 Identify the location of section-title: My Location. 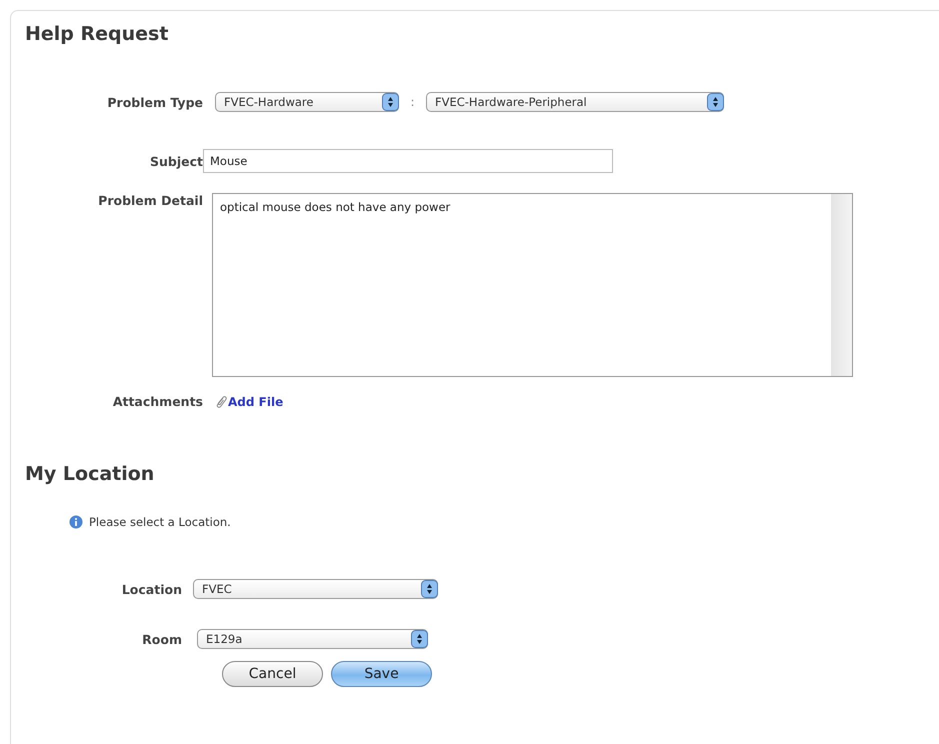
(90, 474).